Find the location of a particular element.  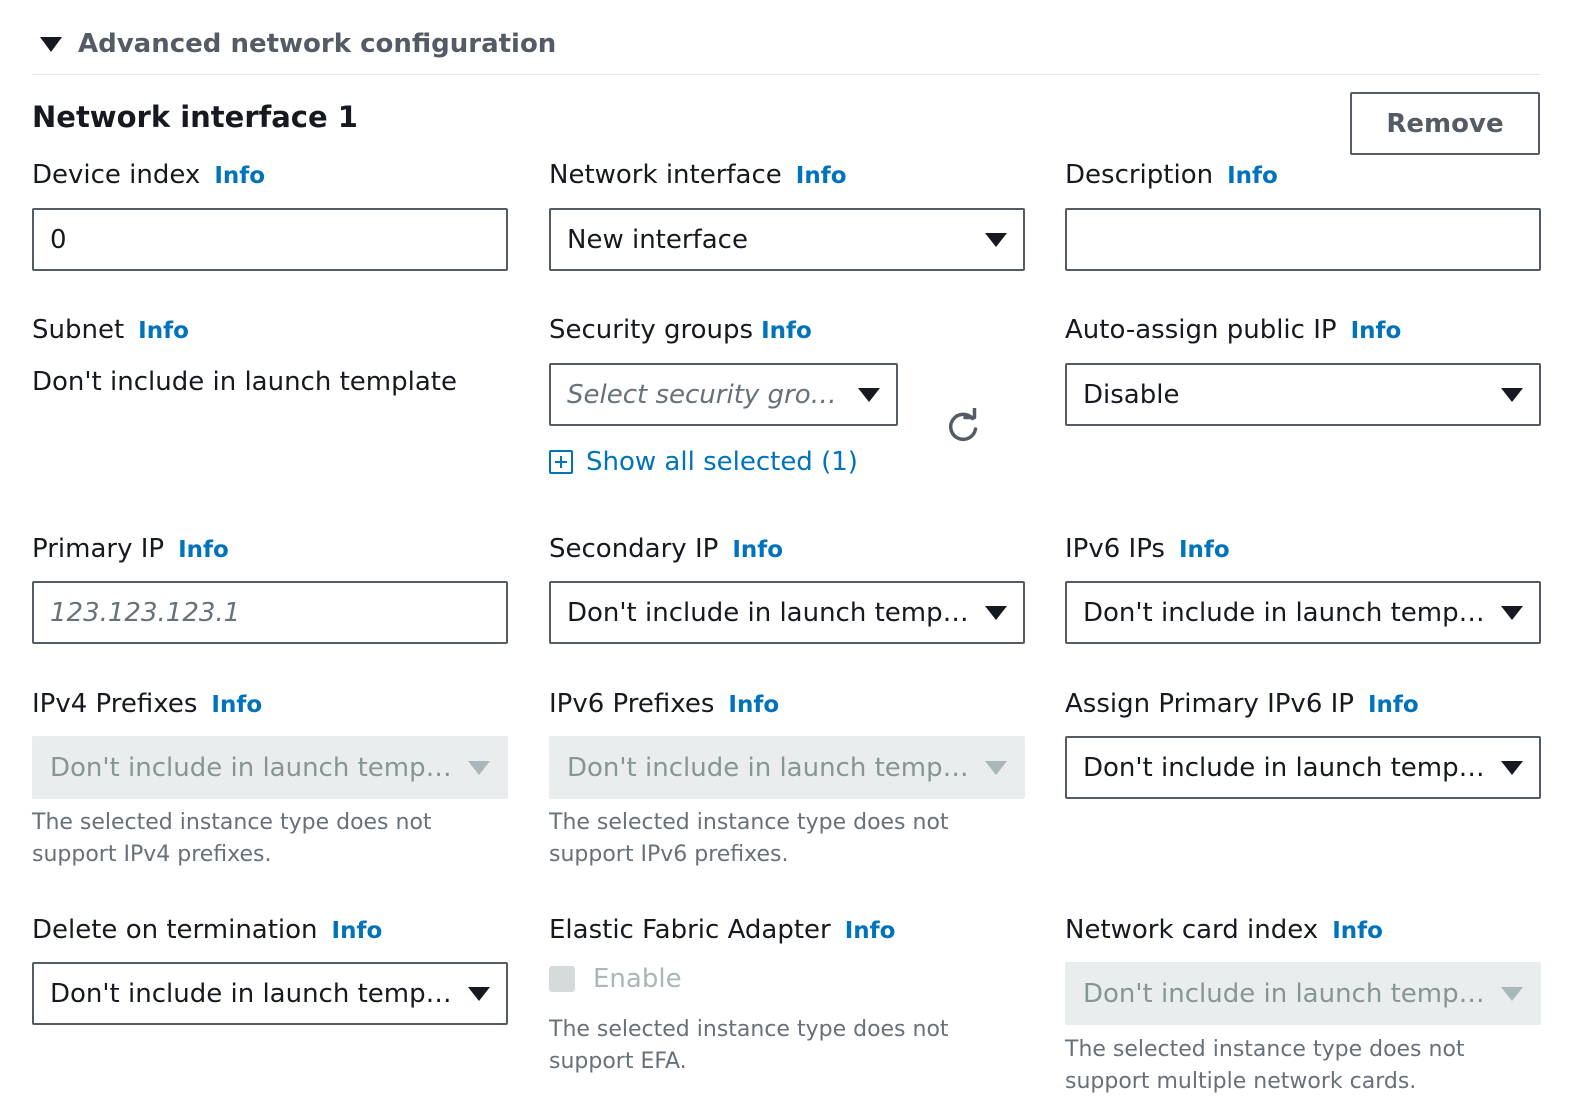

auto-assign-public-ip-value: Disable is located at coordinates (1131, 394).